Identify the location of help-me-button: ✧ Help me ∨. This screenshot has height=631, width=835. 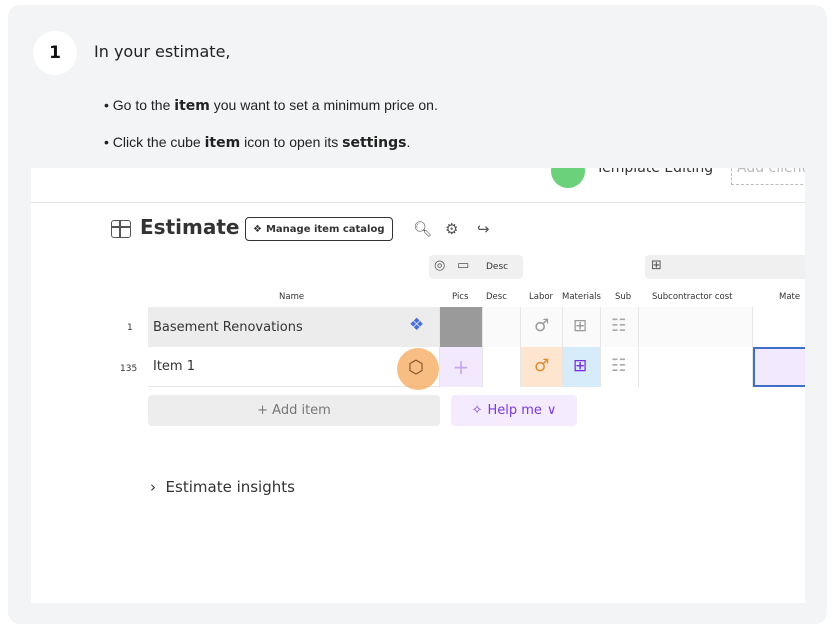
(514, 410).